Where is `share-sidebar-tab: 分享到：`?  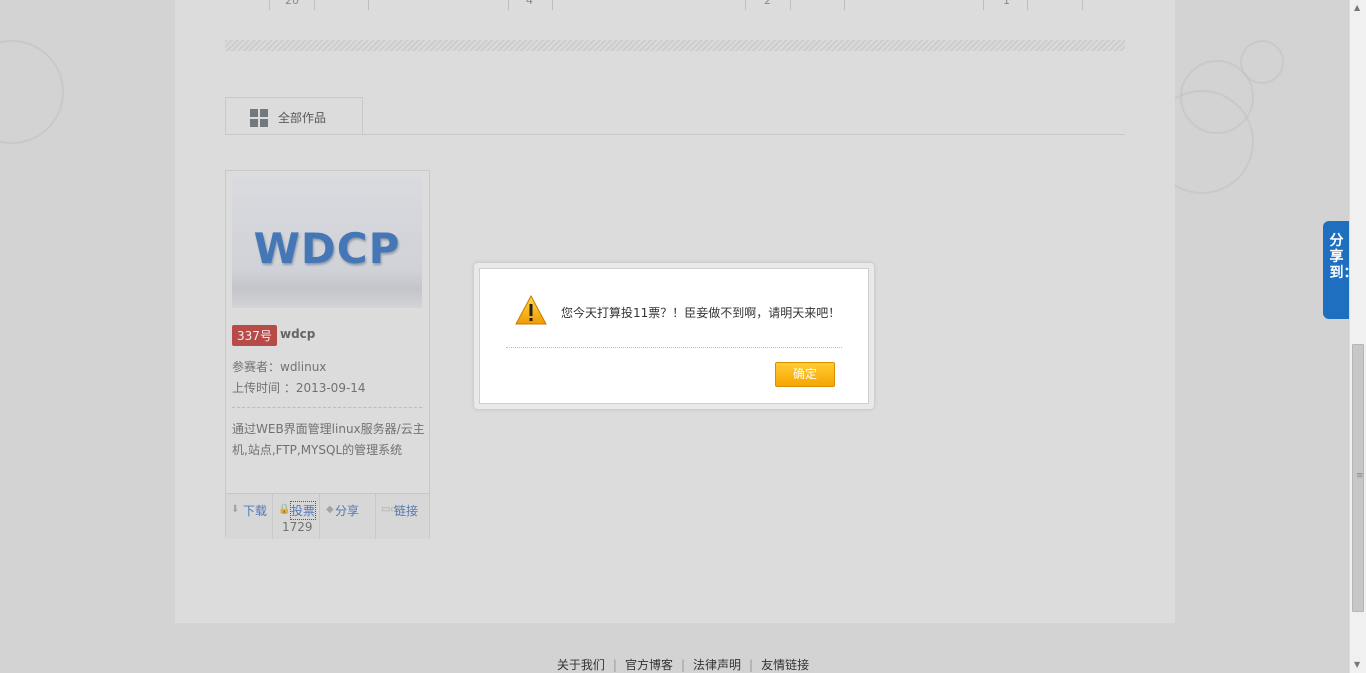 share-sidebar-tab: 分享到： is located at coordinates (1340, 270).